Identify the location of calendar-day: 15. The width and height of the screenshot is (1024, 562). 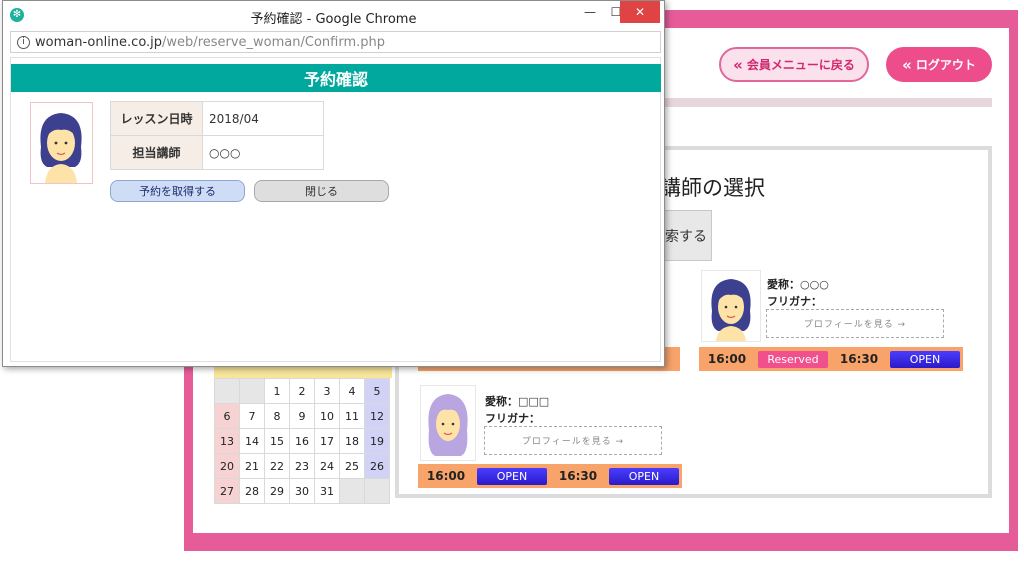
(277, 441).